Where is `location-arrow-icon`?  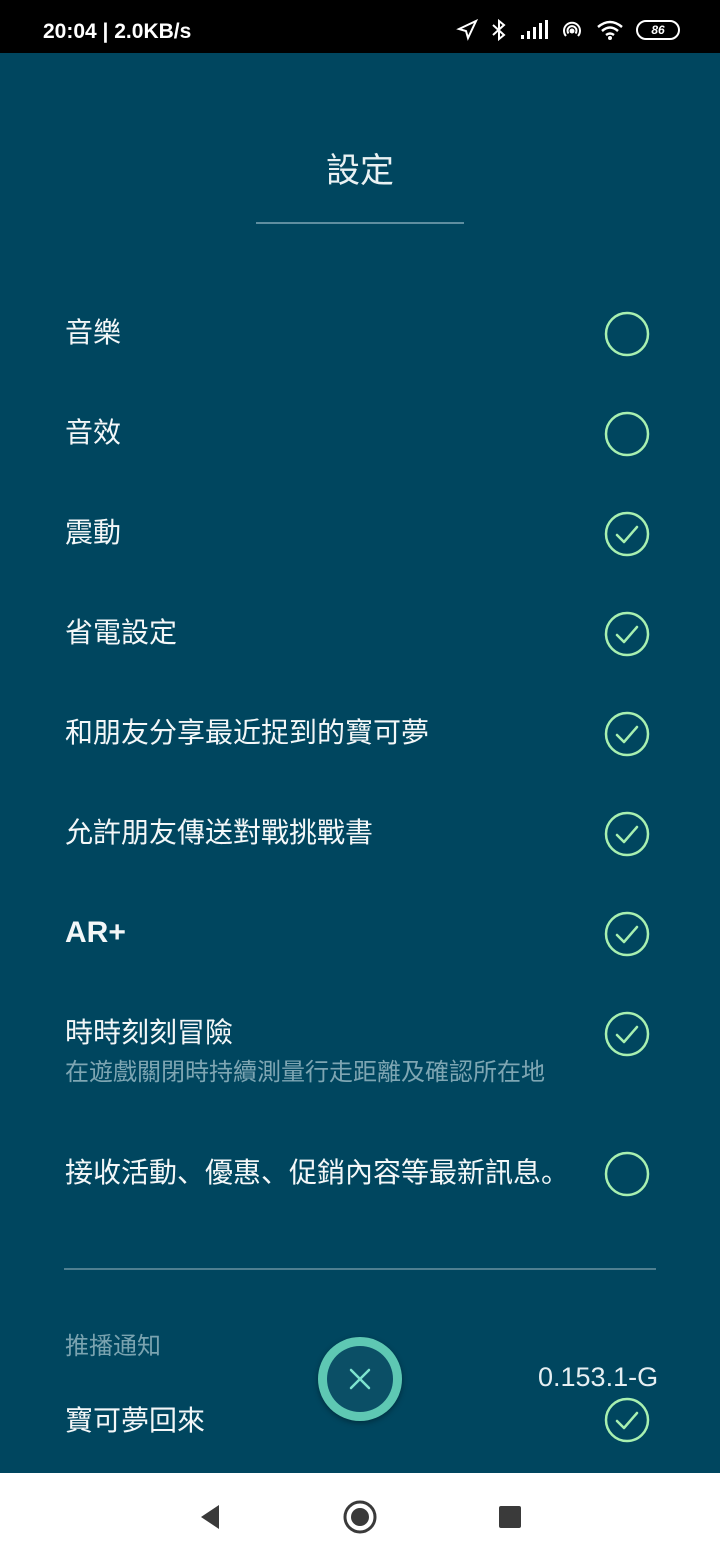
location-arrow-icon is located at coordinates (467, 30).